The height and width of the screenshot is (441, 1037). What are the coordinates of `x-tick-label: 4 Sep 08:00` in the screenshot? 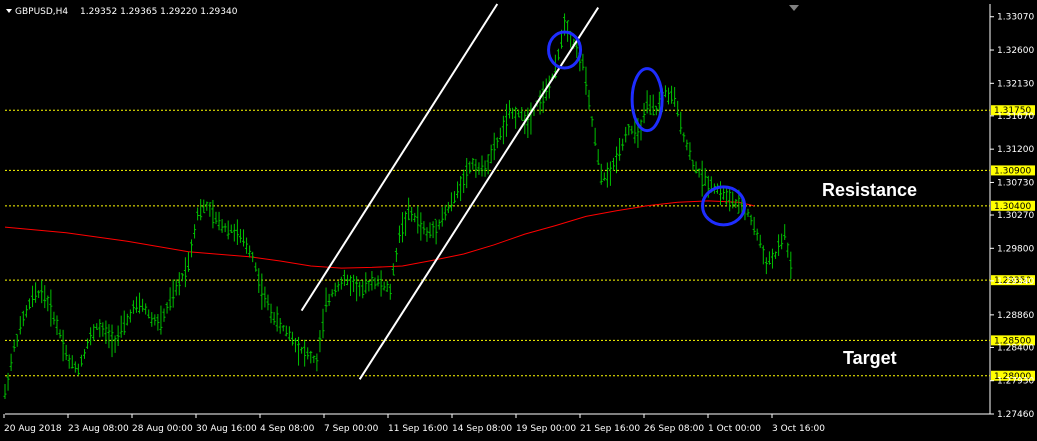 It's located at (287, 429).